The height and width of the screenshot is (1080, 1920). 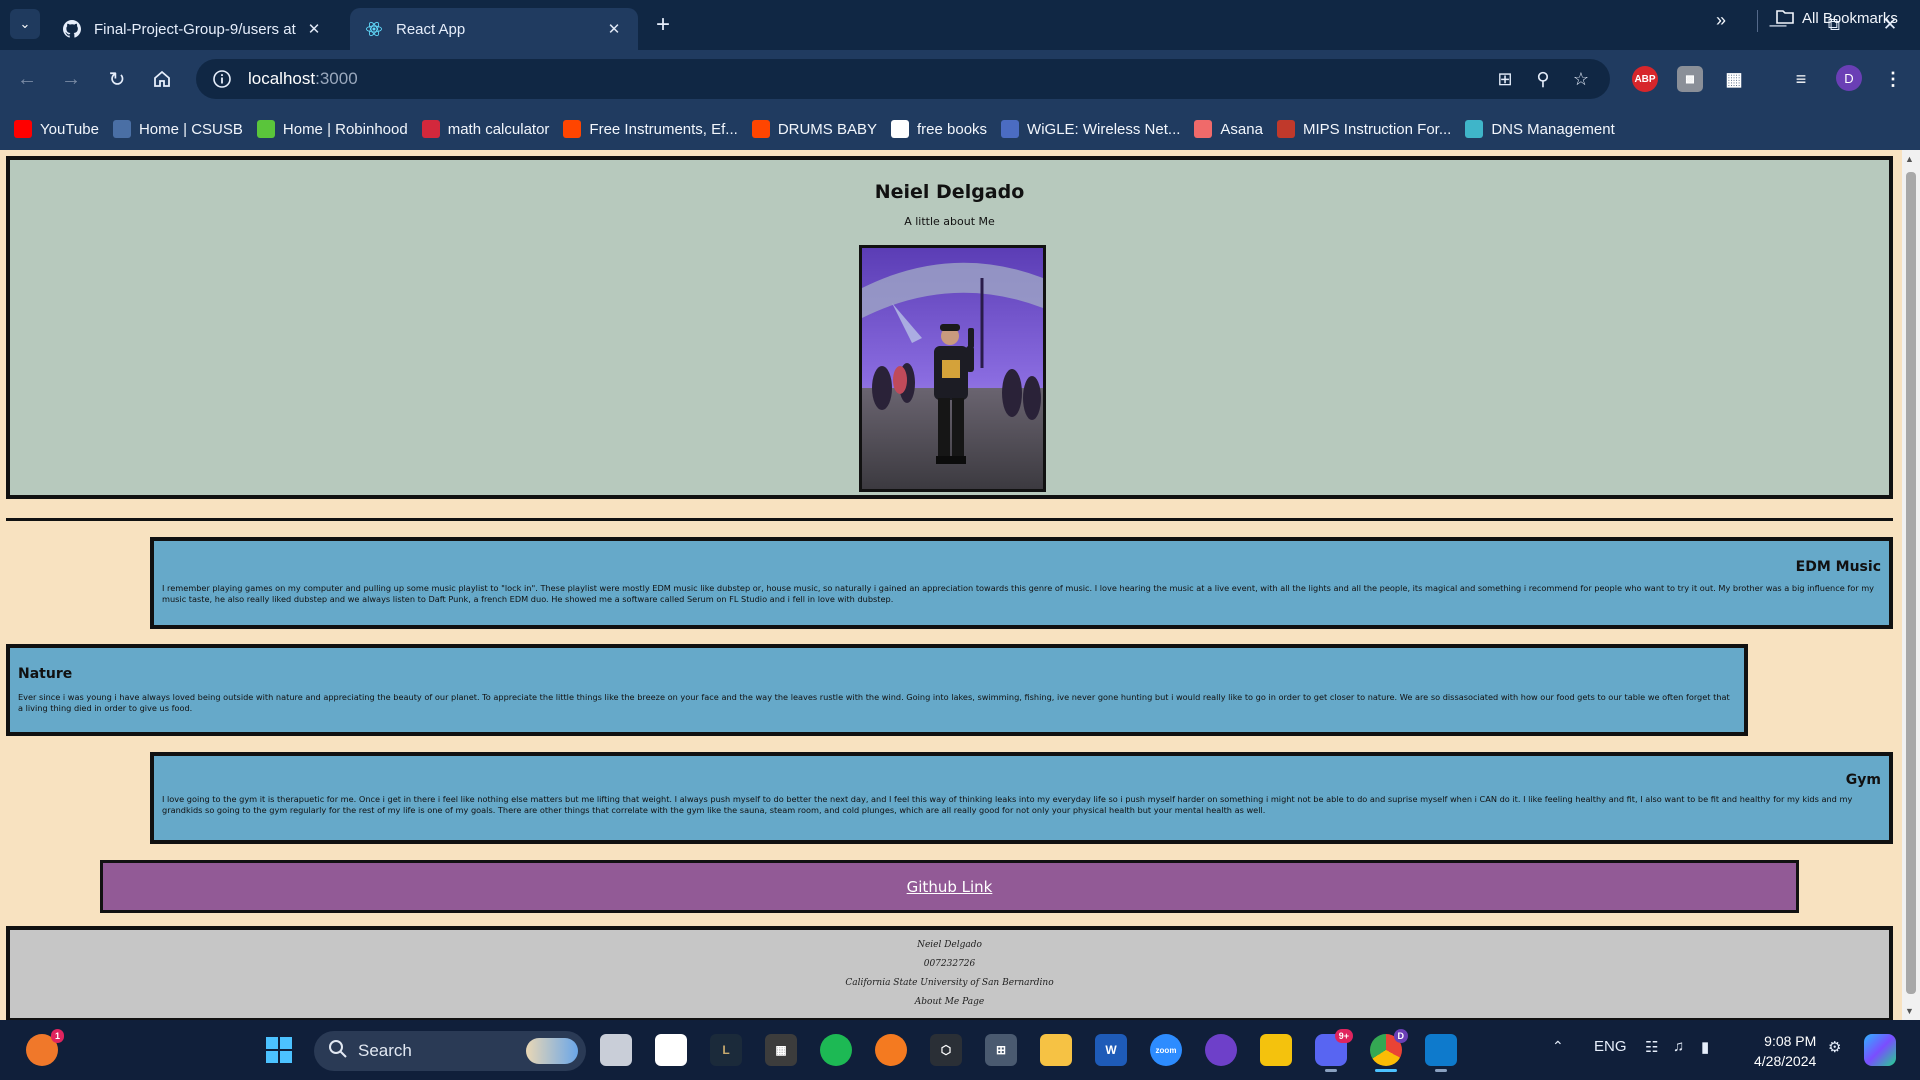 I want to click on wifi-icon: ☷, so click(x=1651, y=1047).